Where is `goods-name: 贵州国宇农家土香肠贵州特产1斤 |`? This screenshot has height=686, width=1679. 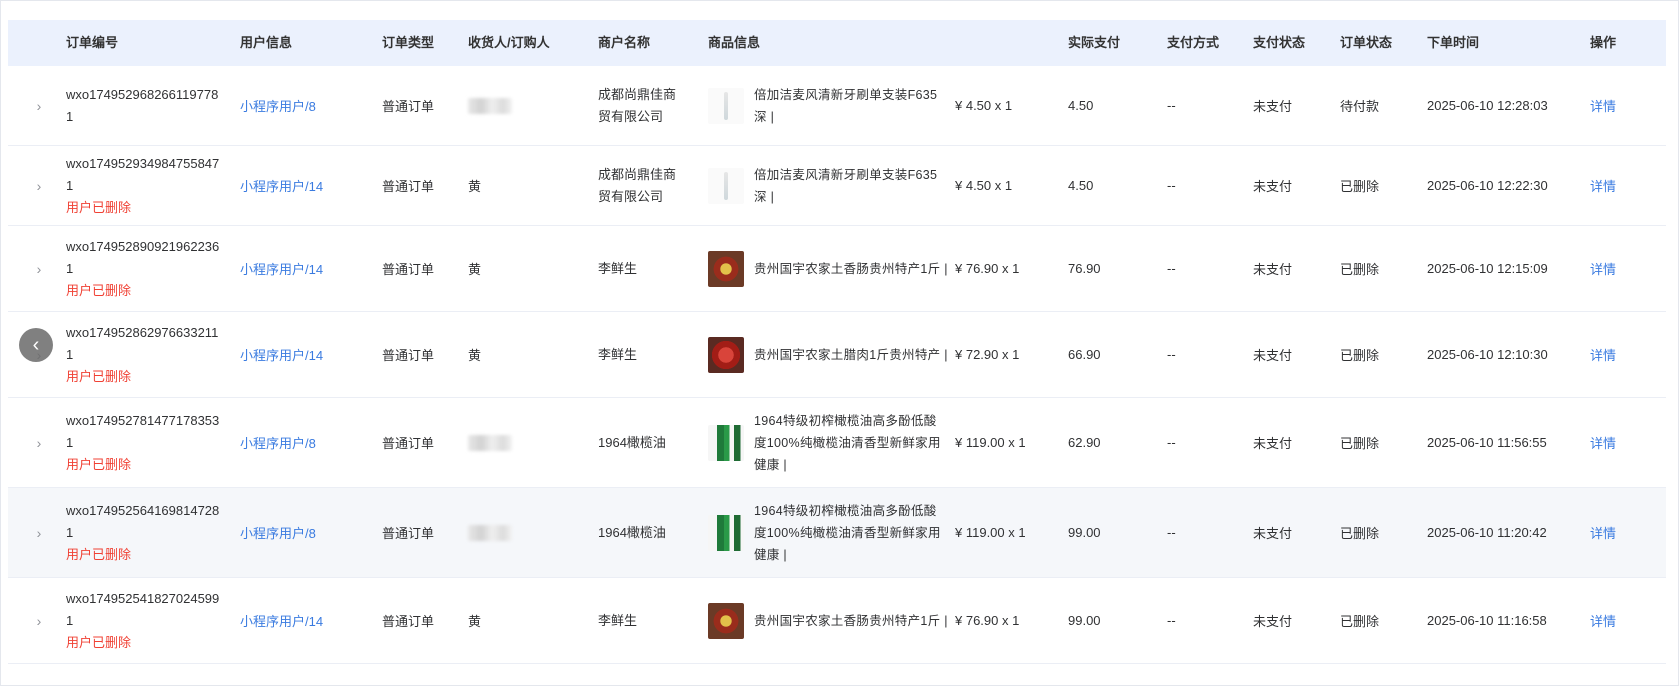 goods-name: 贵州国宇农家土香肠贵州特产1斤 | is located at coordinates (851, 268).